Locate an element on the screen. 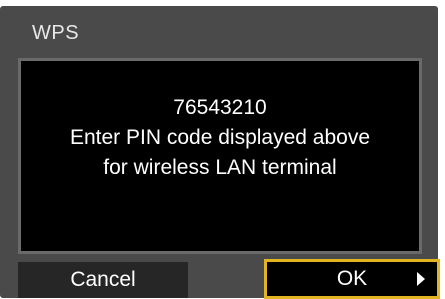 The image size is (445, 299). instruction-line-1: Enter PIN code displayed above is located at coordinates (220, 137).